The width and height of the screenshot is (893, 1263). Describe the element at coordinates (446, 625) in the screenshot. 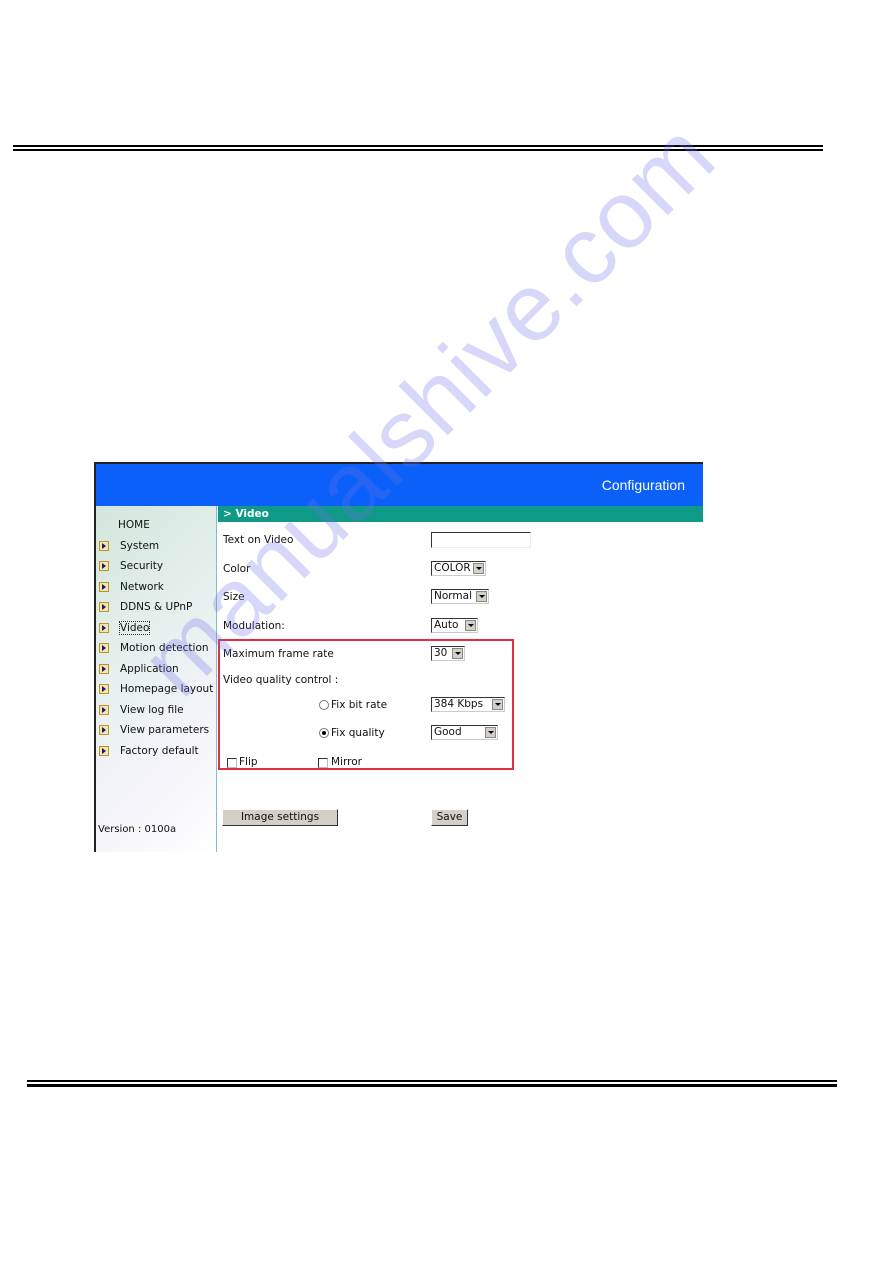

I see `modulation-select-value: Auto` at that location.